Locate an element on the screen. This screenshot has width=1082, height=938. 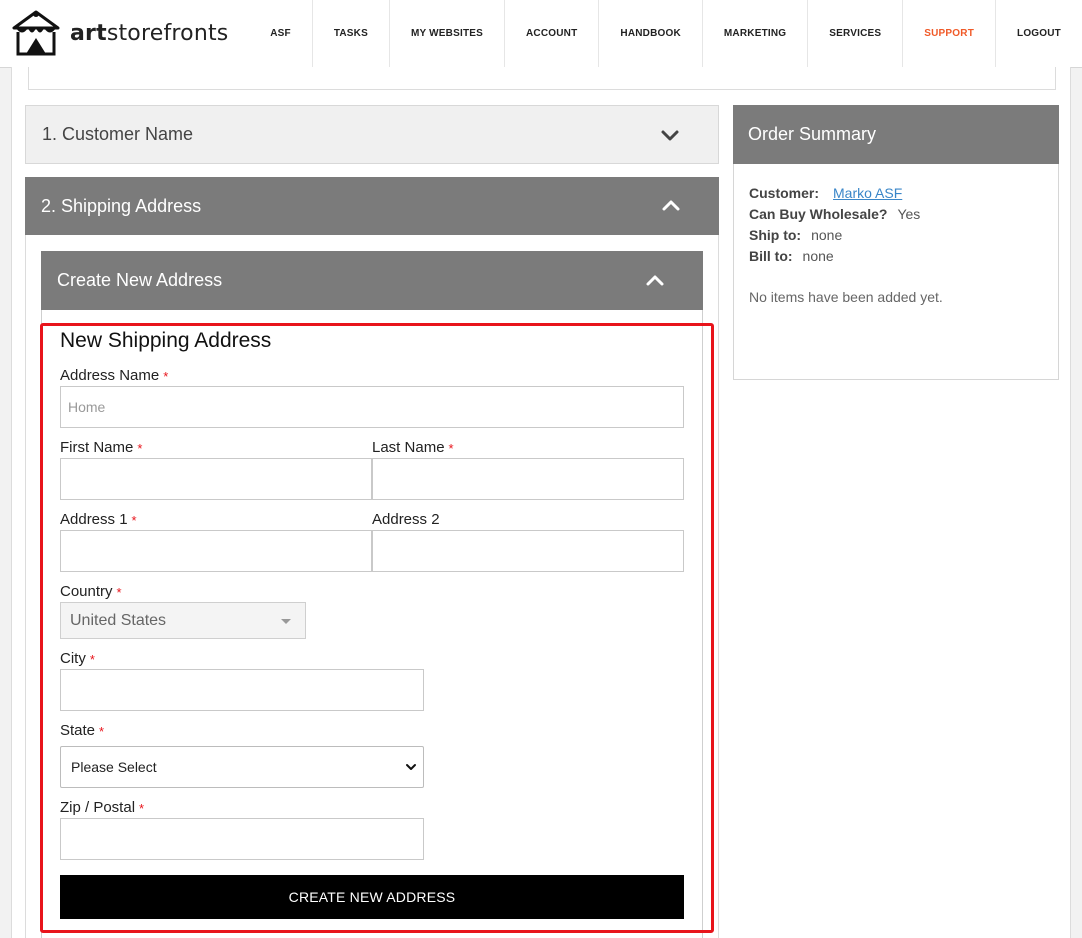
storefront-icon is located at coordinates (36, 33).